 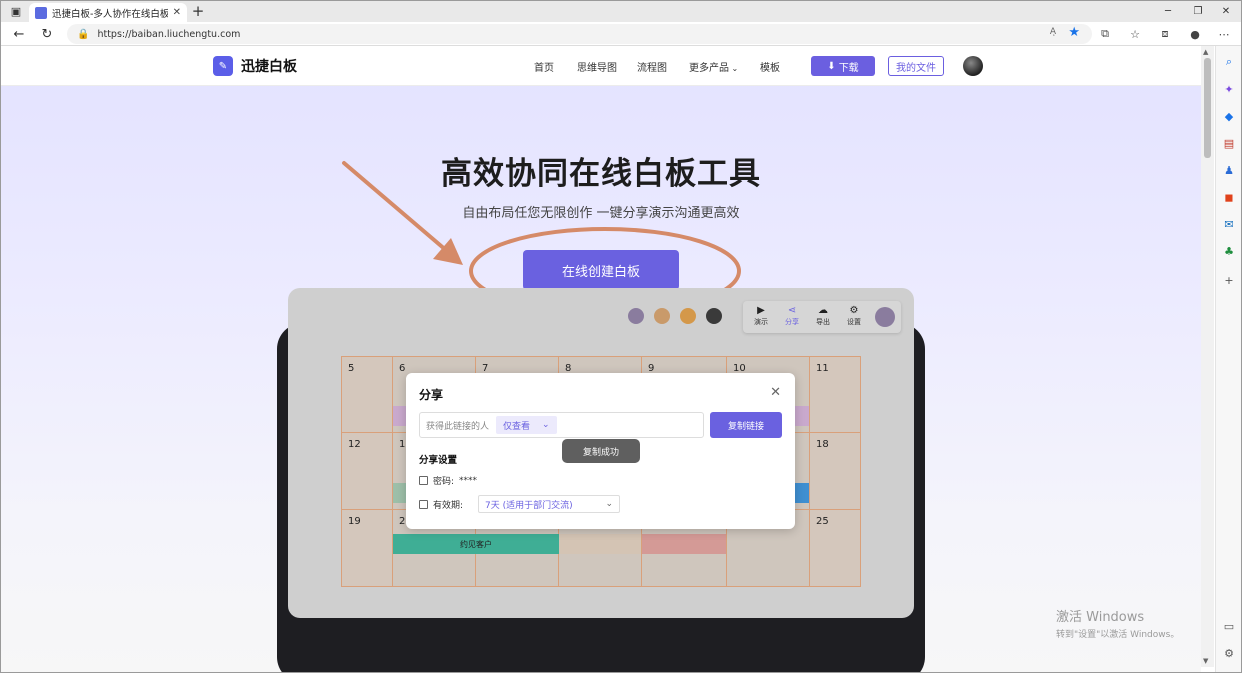 I want to click on export-tool: ☁ 导出, so click(x=823, y=315).